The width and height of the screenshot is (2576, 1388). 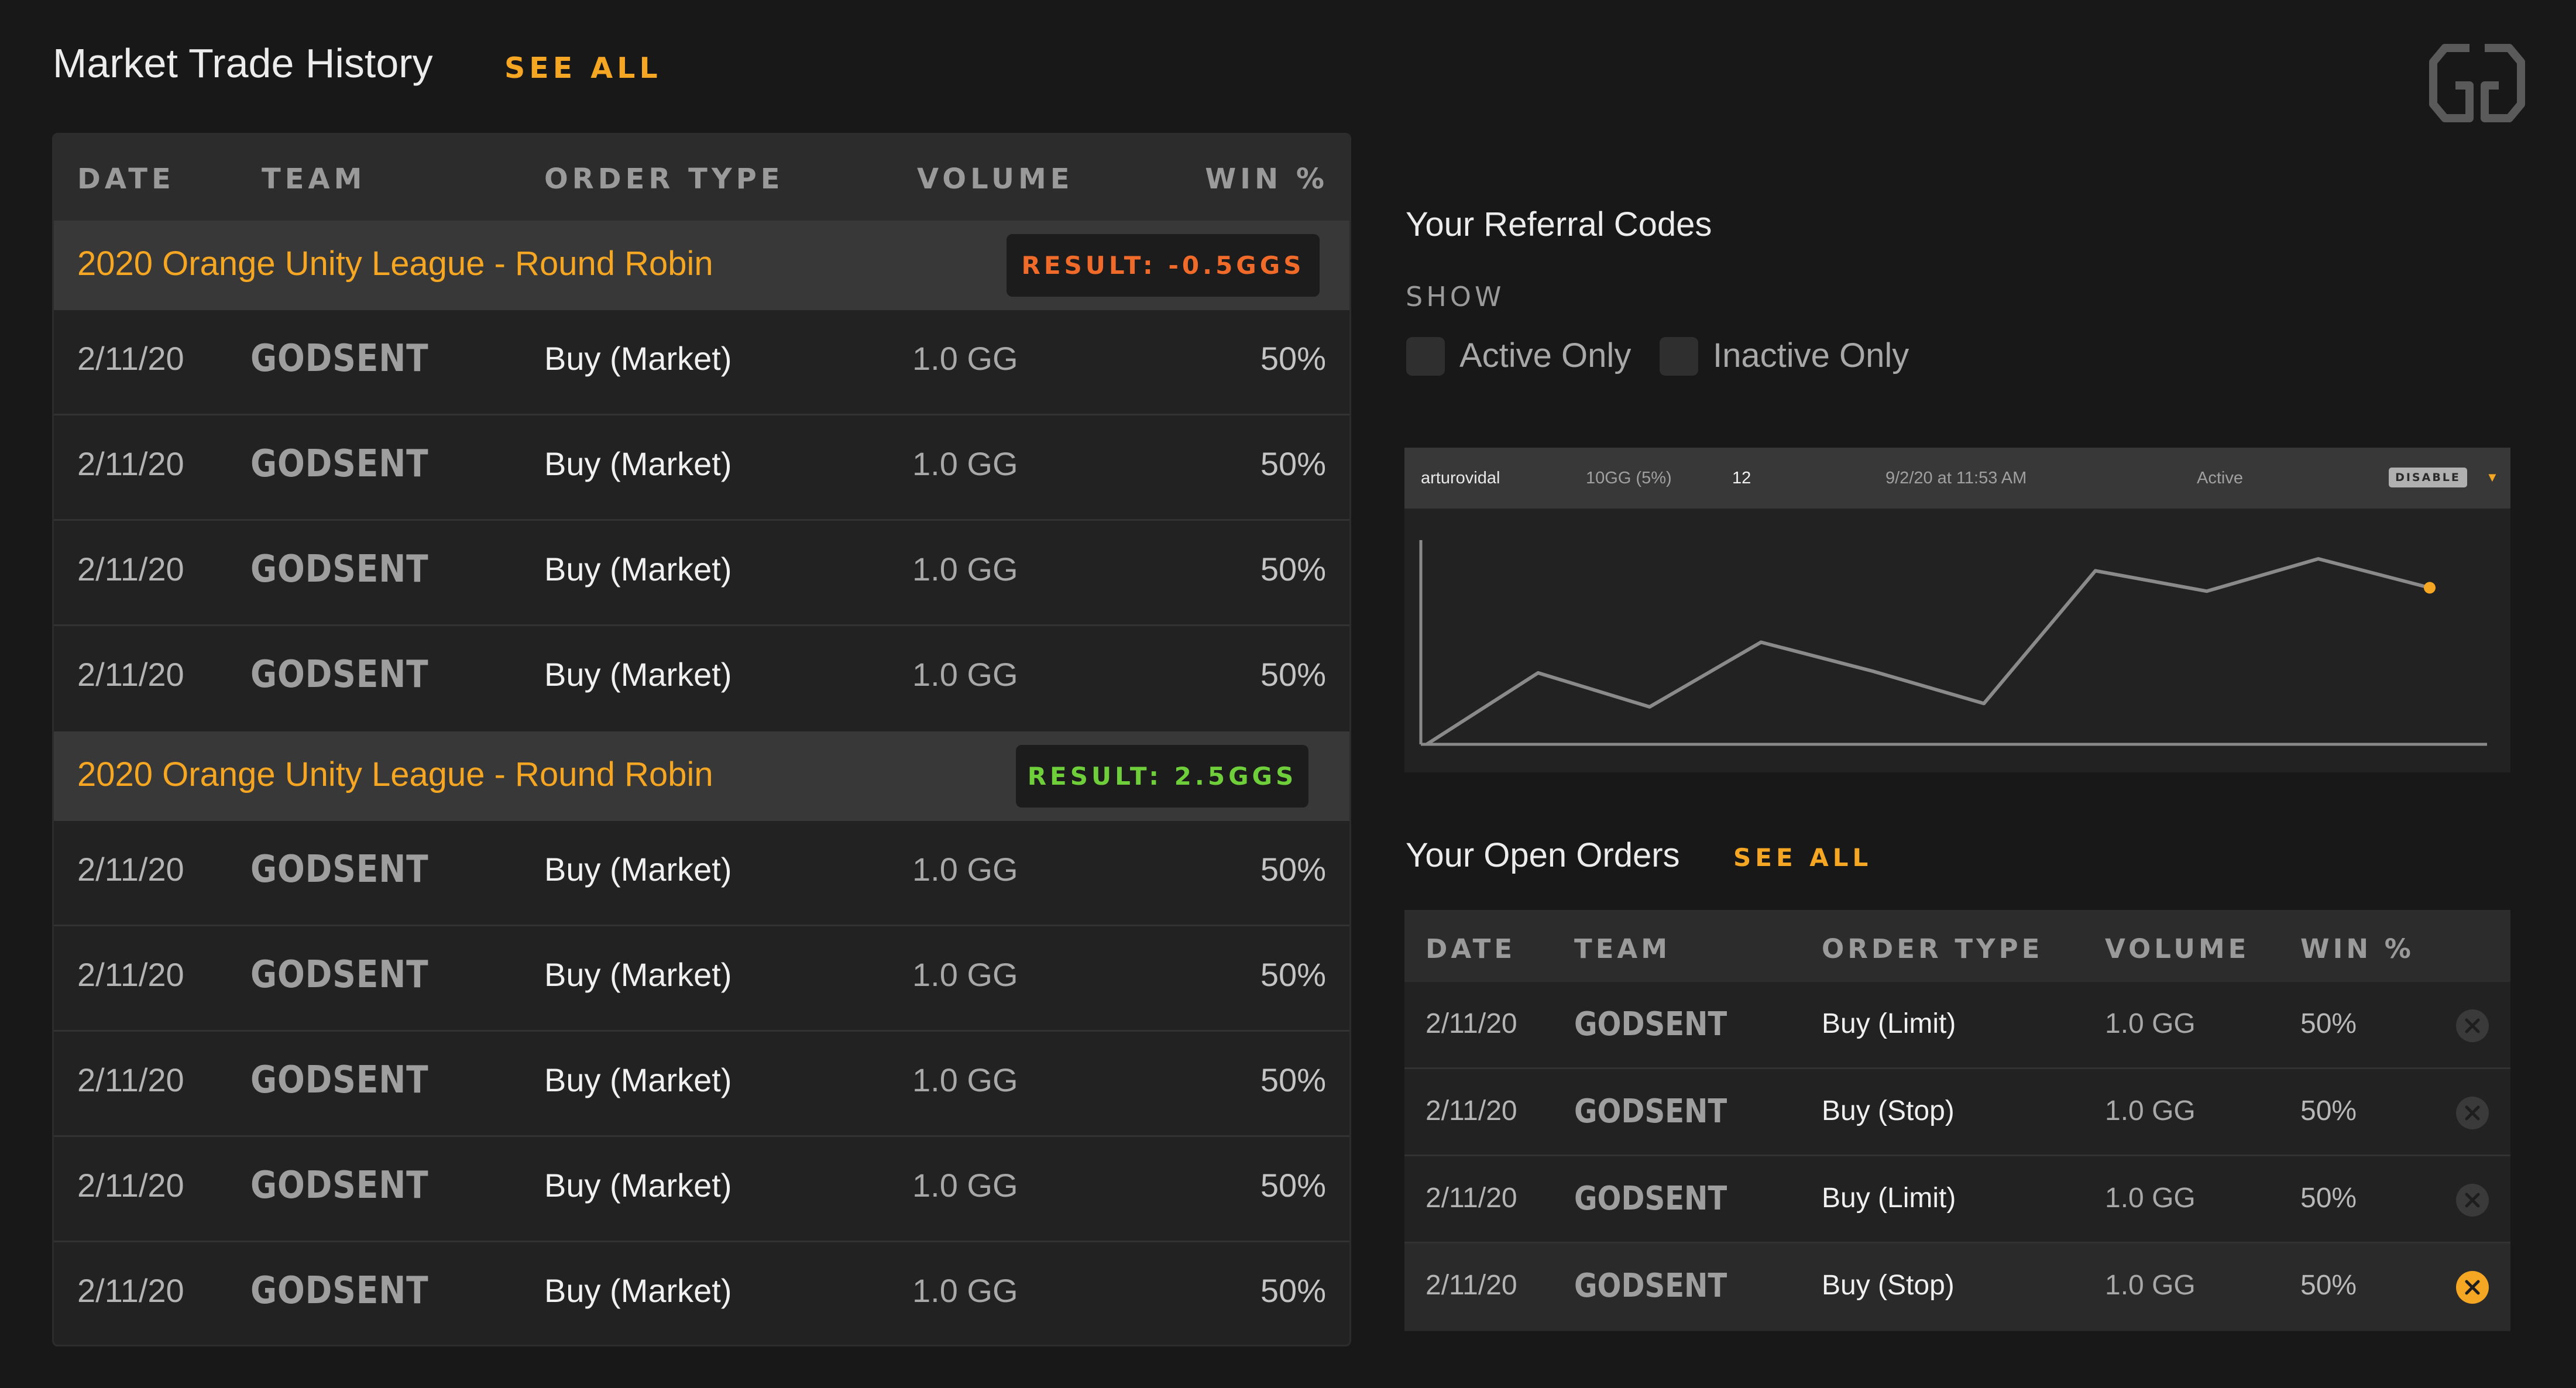 What do you see at coordinates (1802, 857) in the screenshot?
I see `open-orders-see-all-link: SEE ALL` at bounding box center [1802, 857].